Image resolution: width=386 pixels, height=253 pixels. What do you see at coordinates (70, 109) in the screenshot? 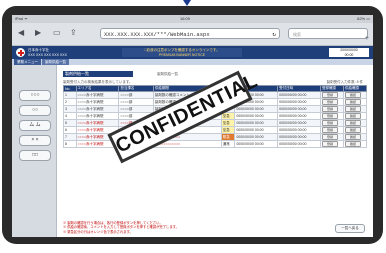
I see `row-number: 3` at bounding box center [70, 109].